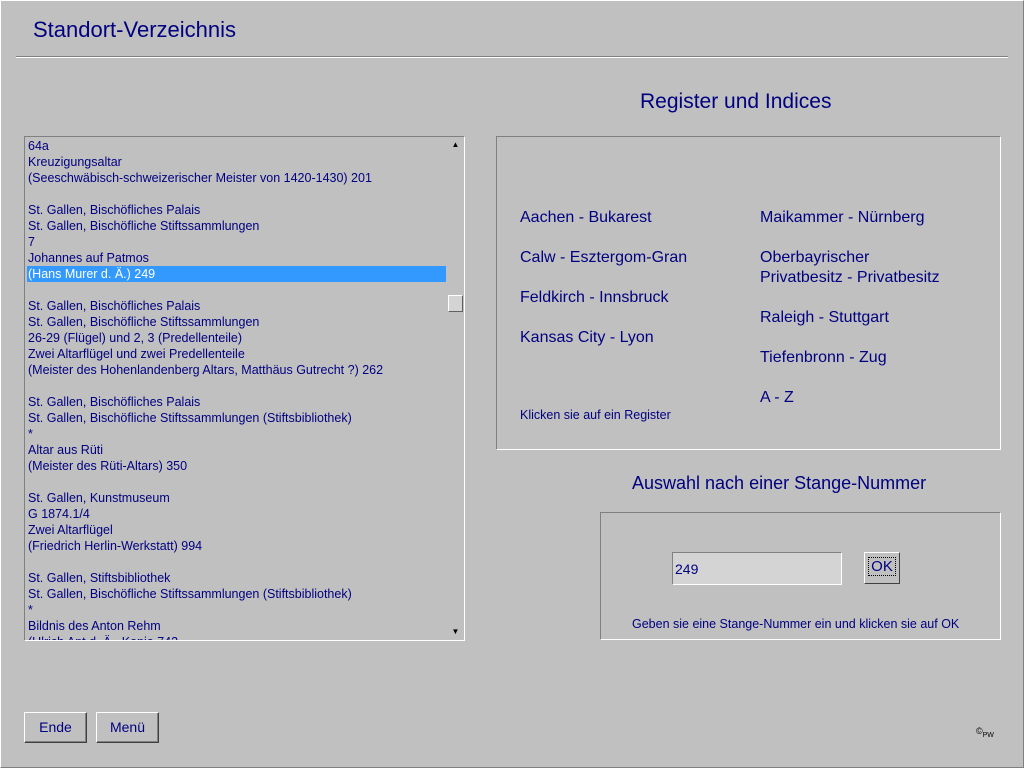  Describe the element at coordinates (455, 388) in the screenshot. I see `list-scrollbar: ▲ ▼` at that location.